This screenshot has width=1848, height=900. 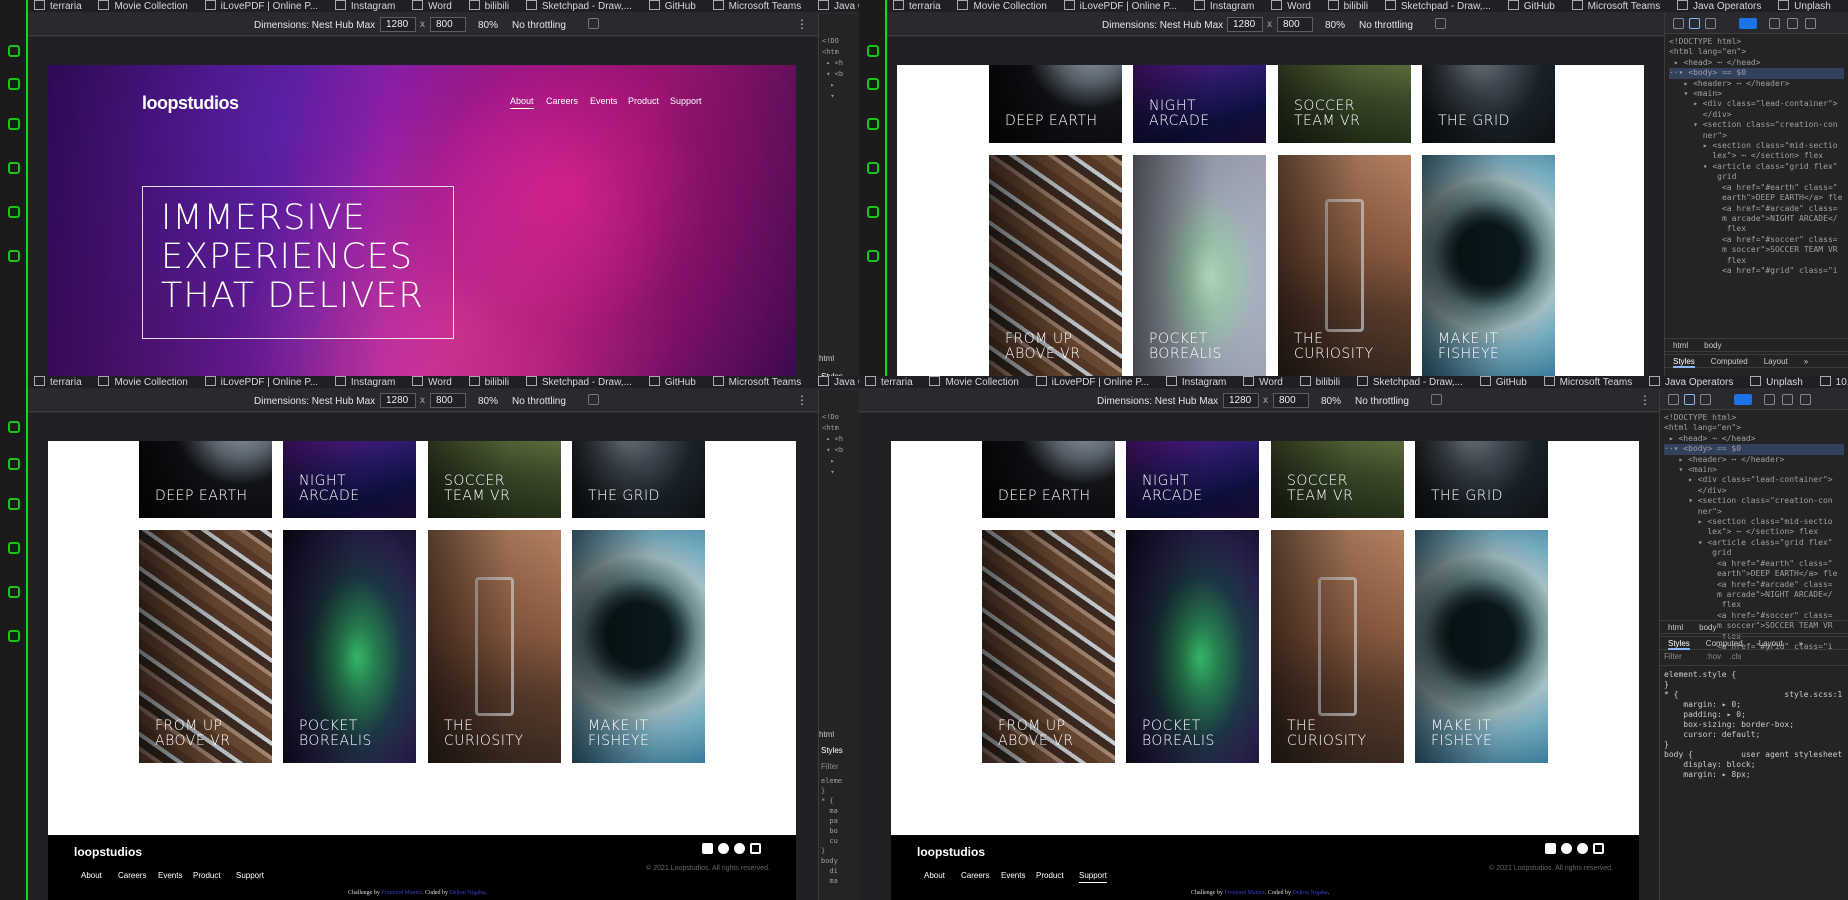 I want to click on tab-styles: Styles, so click(x=1679, y=644).